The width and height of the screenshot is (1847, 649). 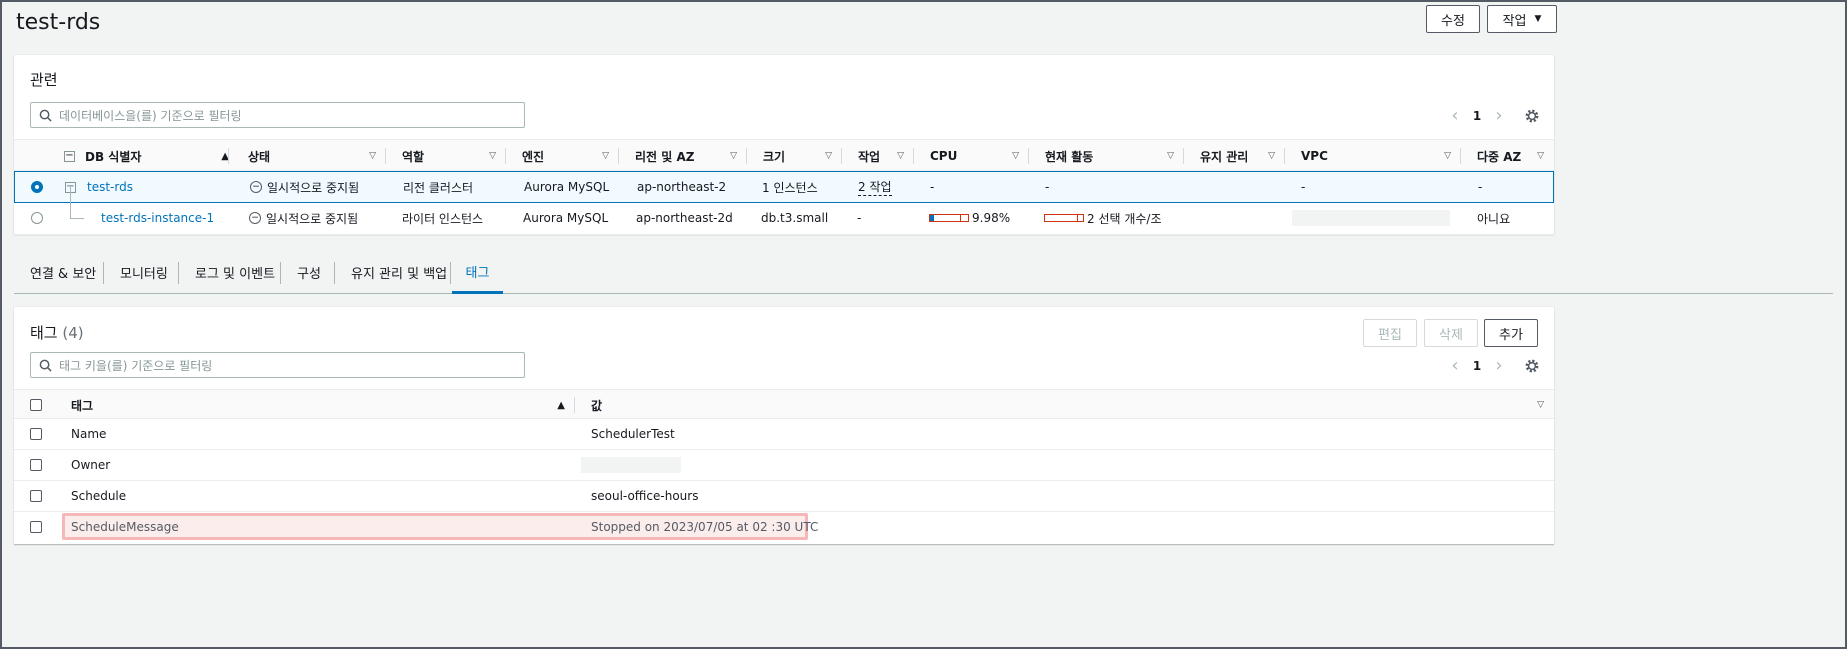 I want to click on col-tag-value: 값 ▽, so click(x=1072, y=405).